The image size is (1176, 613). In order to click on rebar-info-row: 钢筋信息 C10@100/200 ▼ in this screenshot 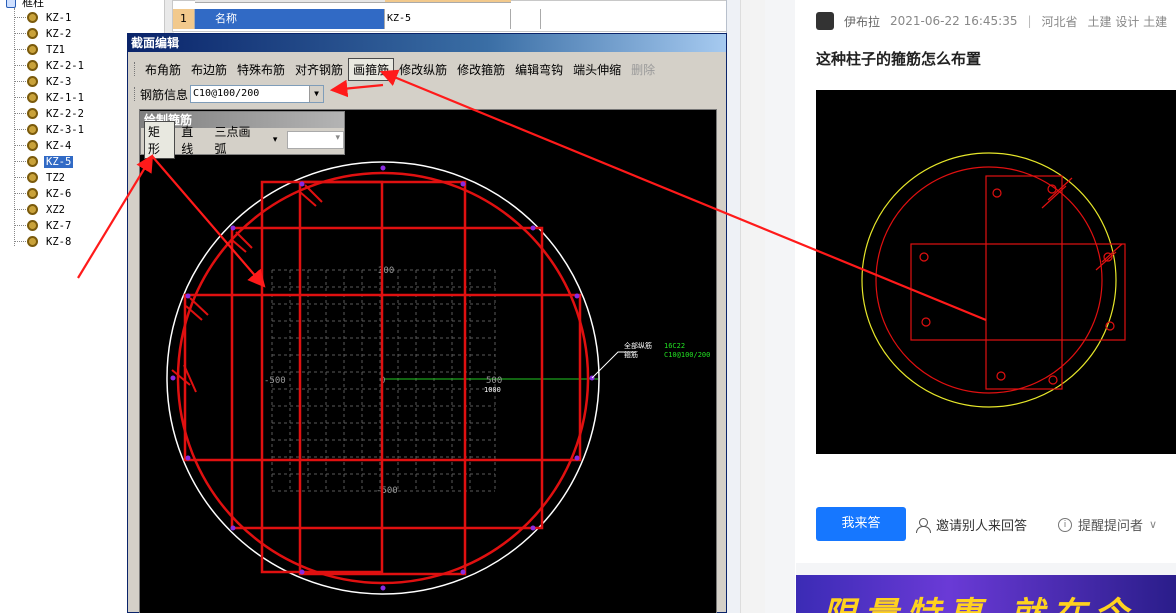, I will do `click(229, 94)`.